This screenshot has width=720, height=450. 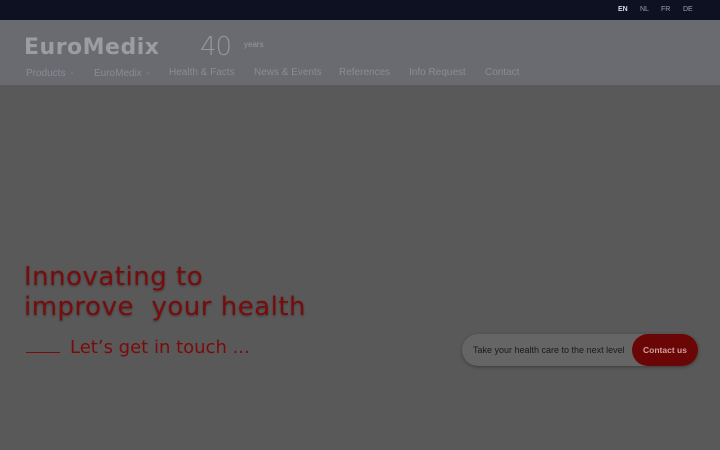 I want to click on nav-item-news-events: News & Events, so click(x=288, y=73).